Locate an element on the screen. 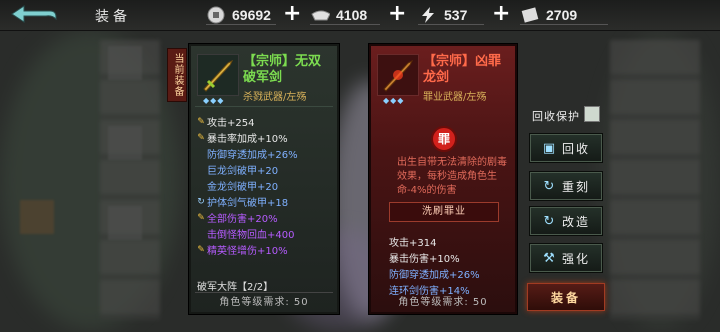 This screenshot has width=720, height=332. stat-row: 巨龙剑破甲+20 is located at coordinates (243, 171).